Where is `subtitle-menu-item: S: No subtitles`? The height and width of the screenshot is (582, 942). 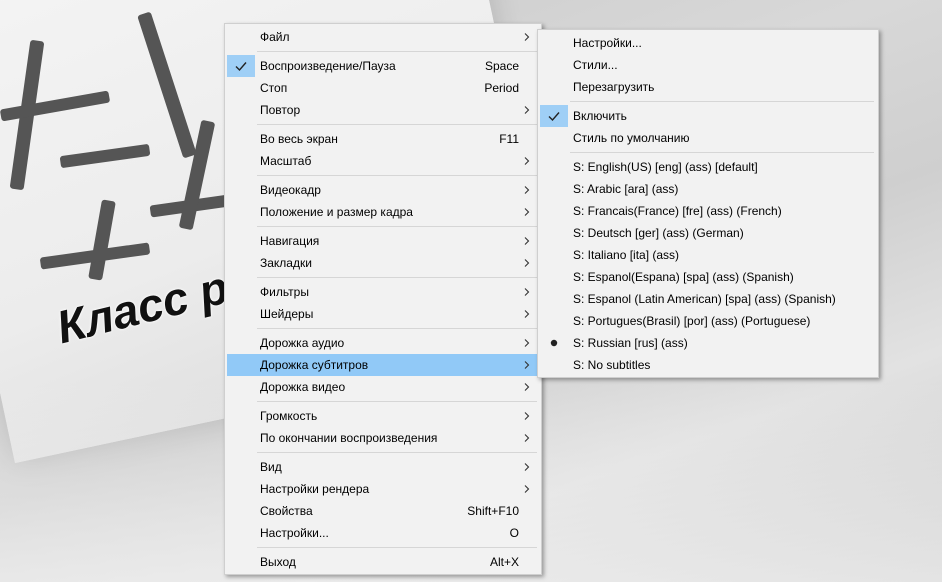 subtitle-menu-item: S: No subtitles is located at coordinates (708, 365).